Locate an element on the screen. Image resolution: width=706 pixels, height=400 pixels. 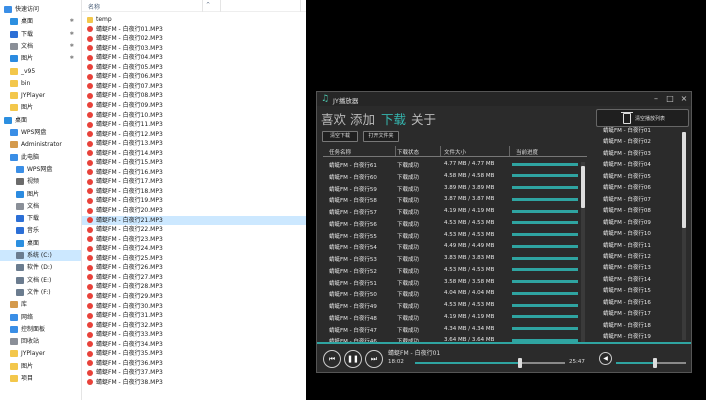
nav-item: 软件 (D:) is located at coordinates (40, 267).